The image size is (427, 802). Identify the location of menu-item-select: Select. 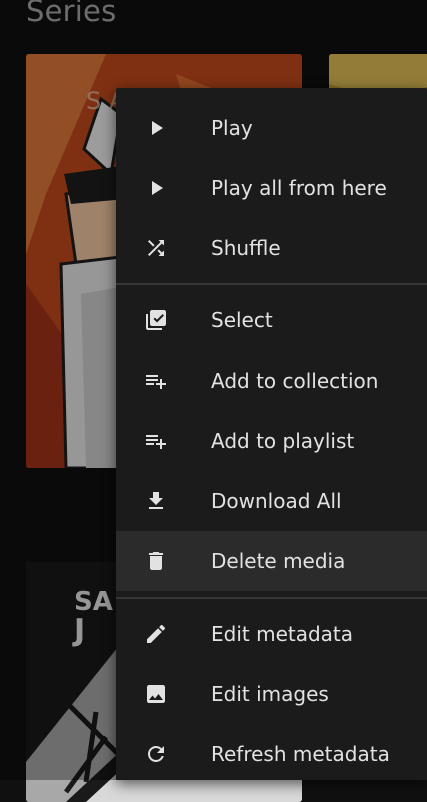
(271, 320).